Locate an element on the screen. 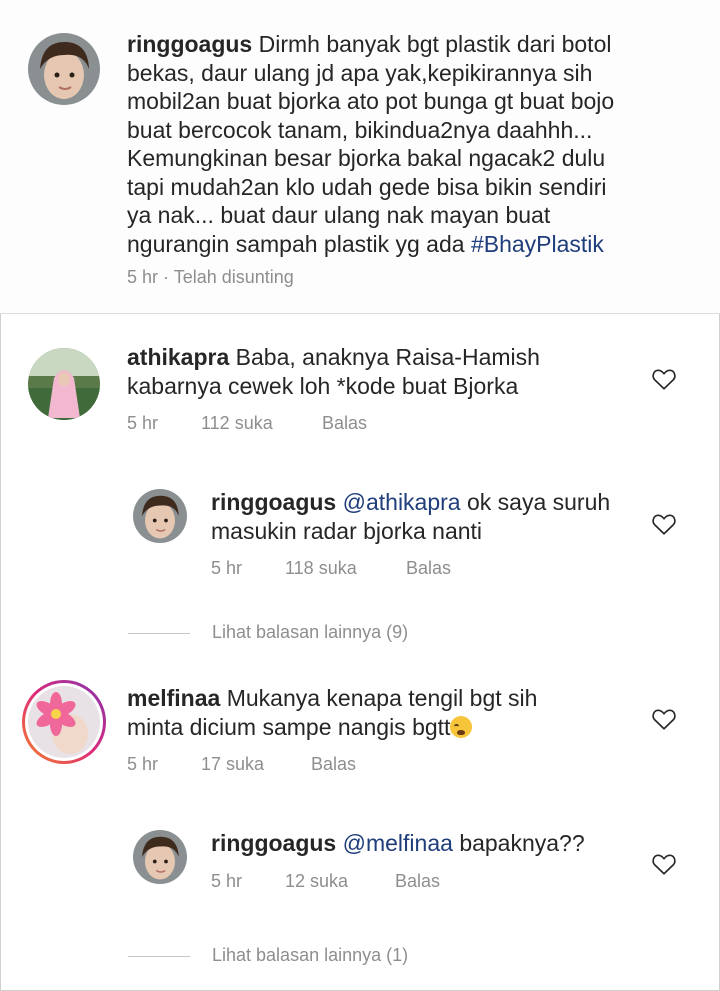 This screenshot has width=720, height=991. reply-line-1: ringgoagus @melfinaa bapaknya?? is located at coordinates (431, 843).